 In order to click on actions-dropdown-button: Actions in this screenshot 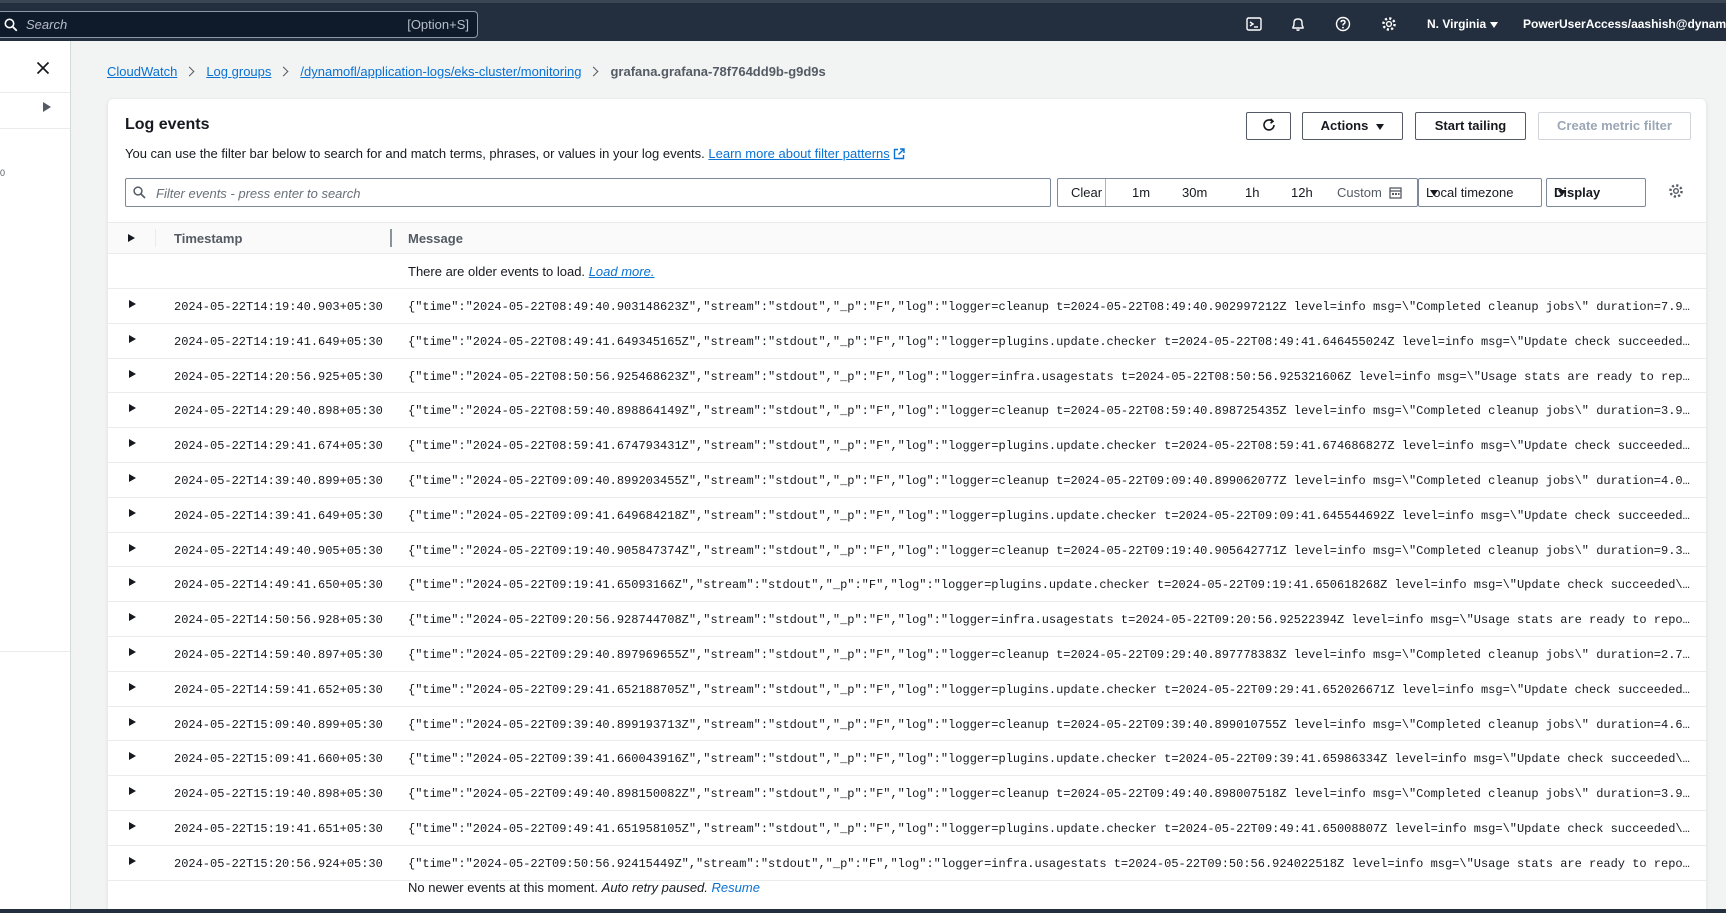, I will do `click(1352, 126)`.